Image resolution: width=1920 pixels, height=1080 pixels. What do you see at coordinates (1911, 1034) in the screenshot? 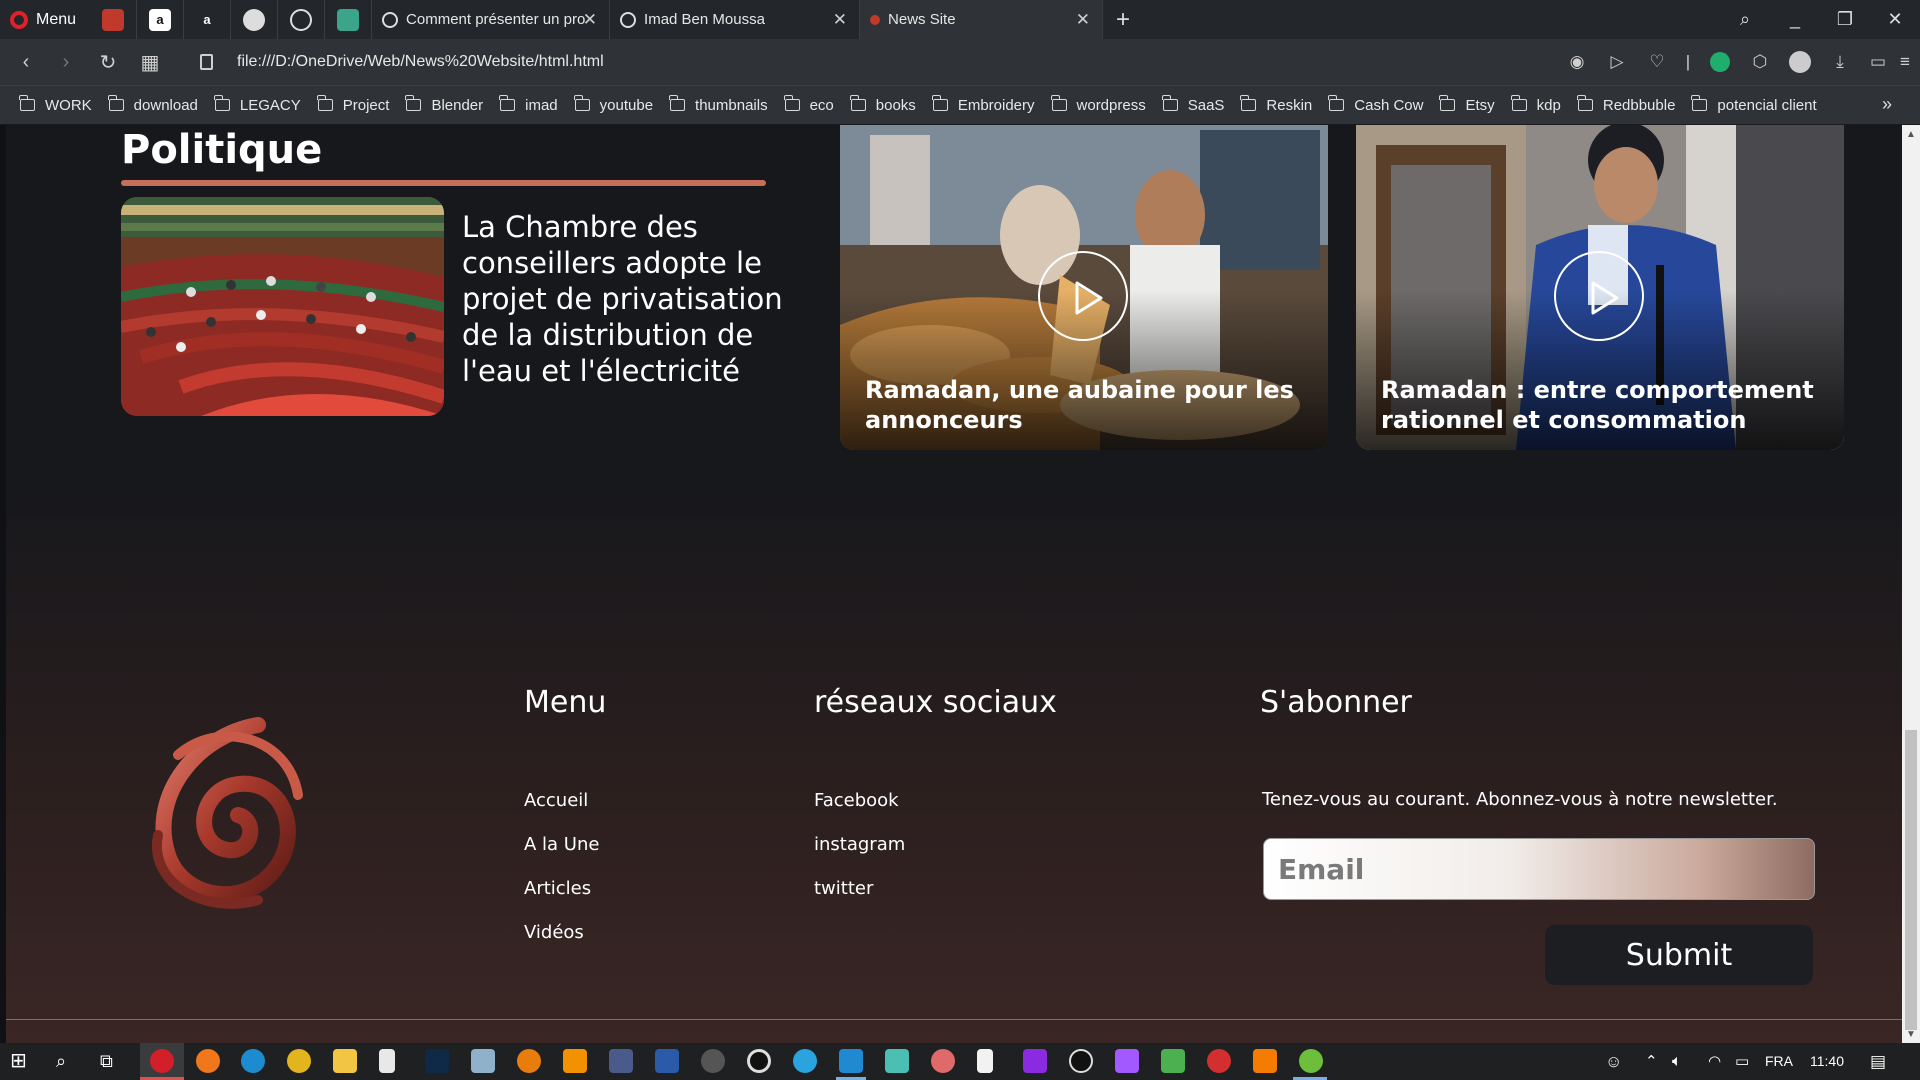
I see `scroll-down-icon: ▼` at bounding box center [1911, 1034].